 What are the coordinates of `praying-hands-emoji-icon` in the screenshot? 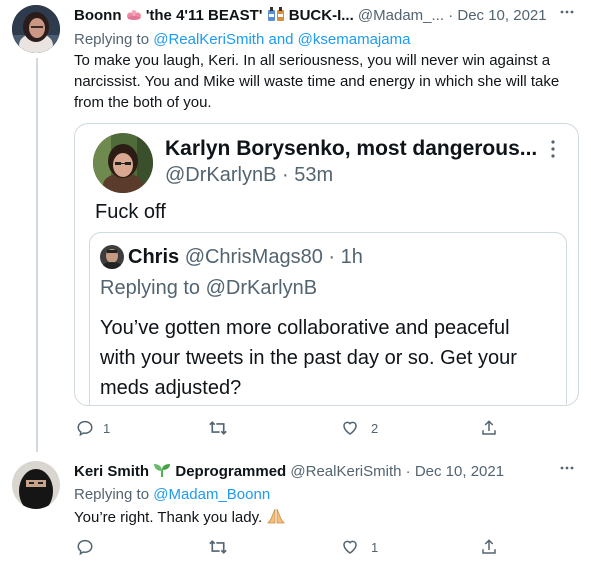 It's located at (276, 517).